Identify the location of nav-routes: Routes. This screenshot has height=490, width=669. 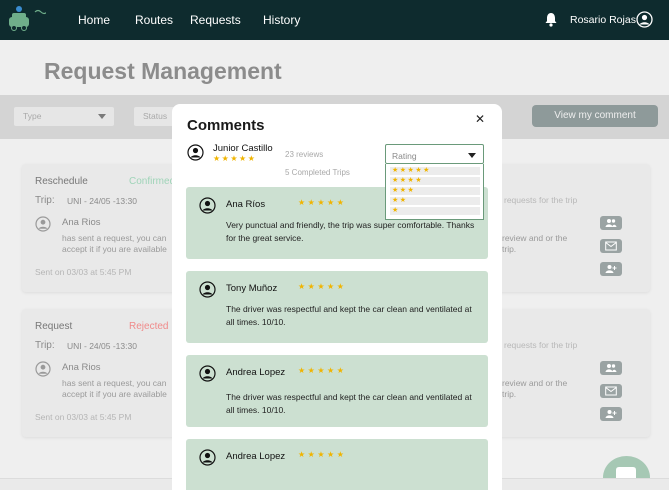
(154, 20).